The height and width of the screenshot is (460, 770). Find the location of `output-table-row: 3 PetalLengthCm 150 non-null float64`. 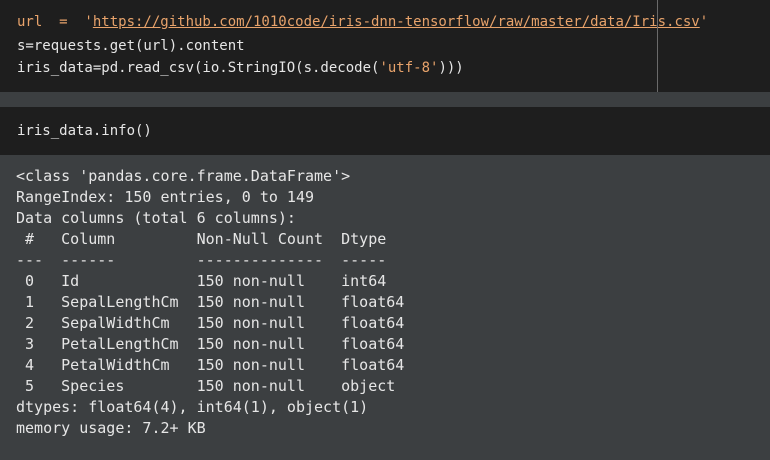

output-table-row: 3 PetalLengthCm 150 non-null float64 is located at coordinates (210, 344).